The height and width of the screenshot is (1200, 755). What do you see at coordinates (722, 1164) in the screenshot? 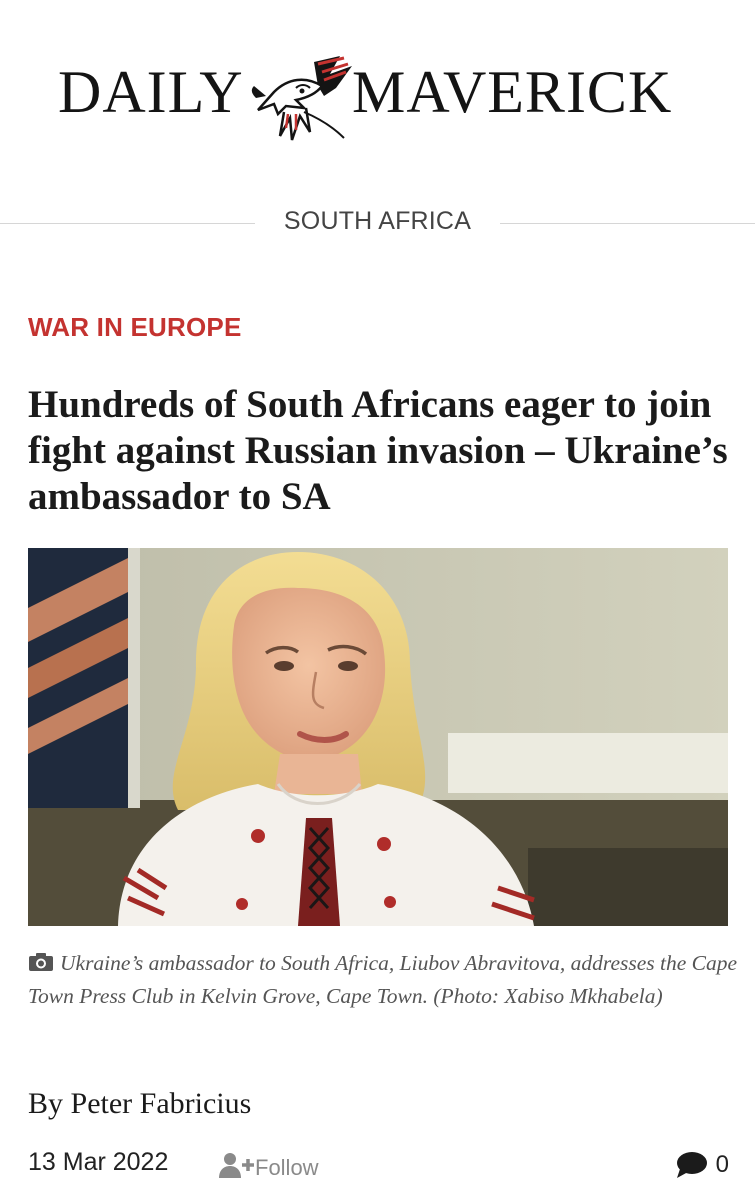
I see `comment-count: 0` at bounding box center [722, 1164].